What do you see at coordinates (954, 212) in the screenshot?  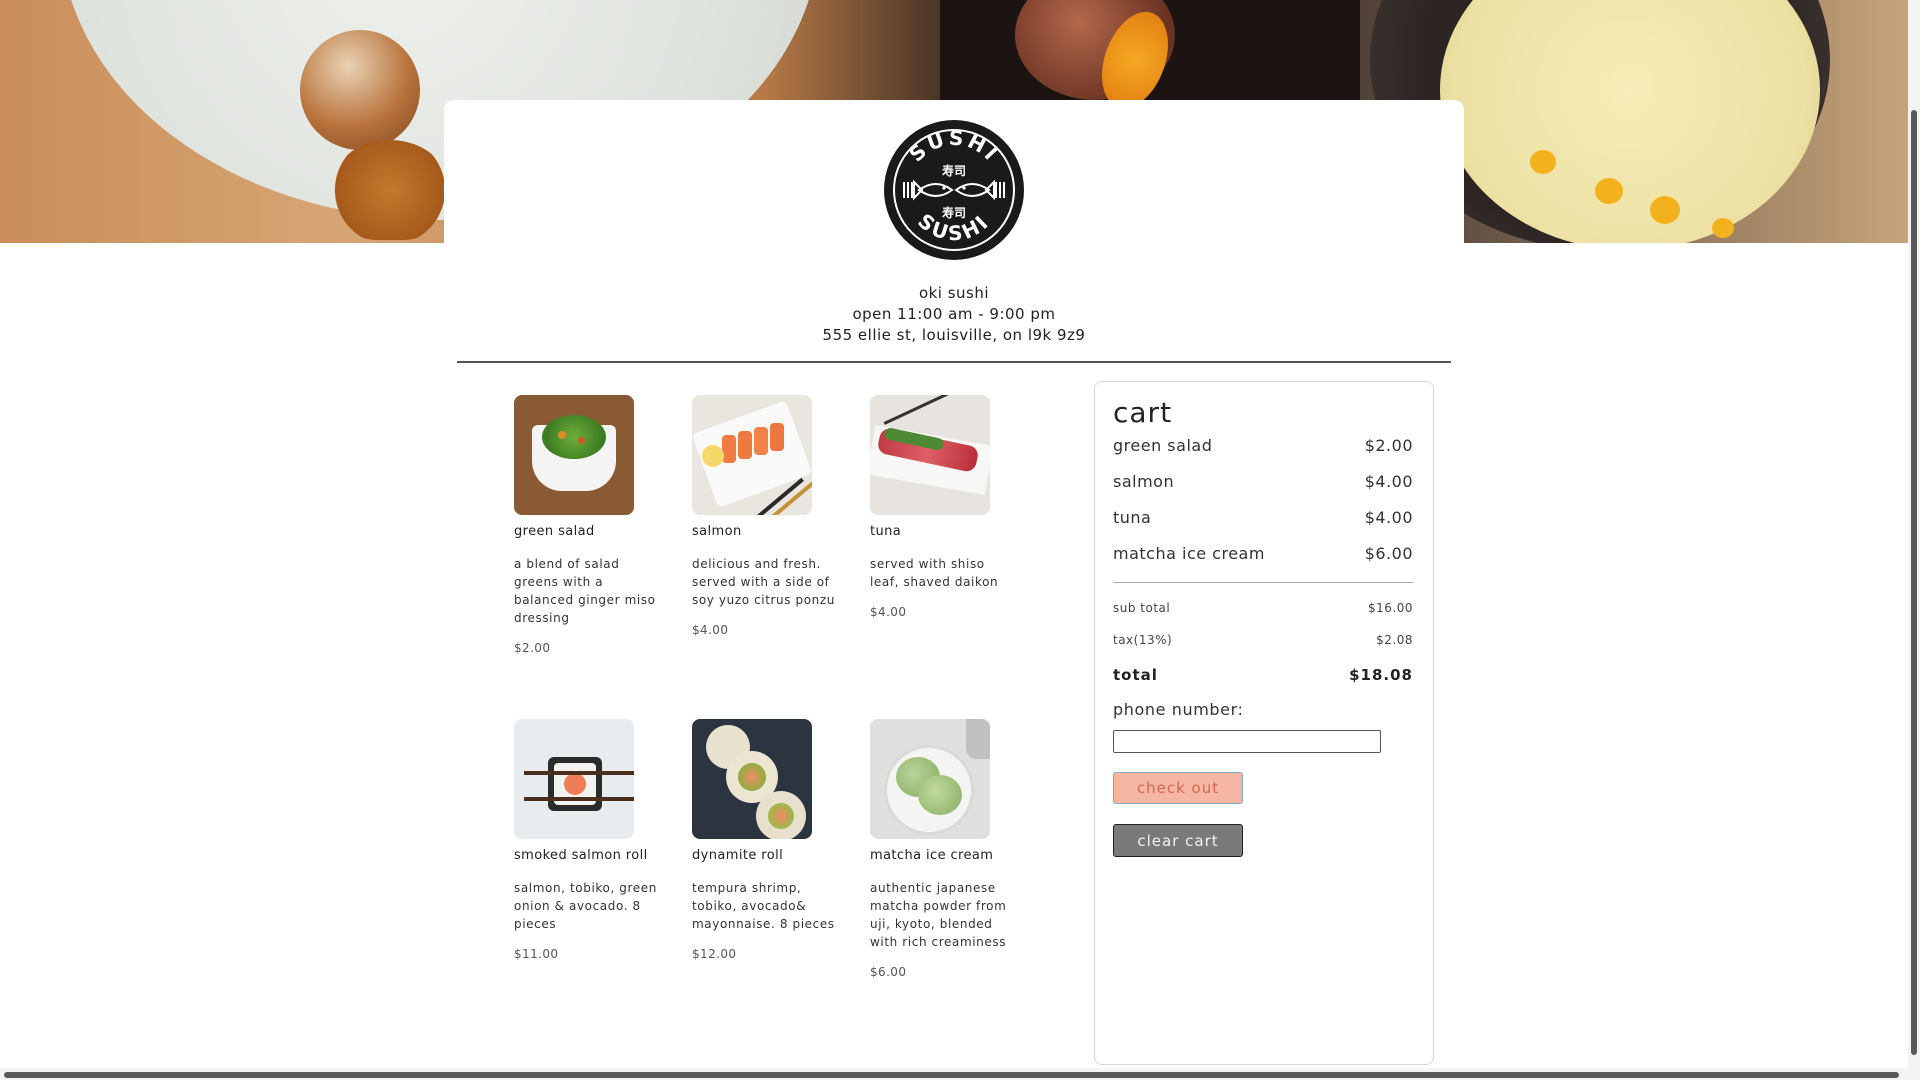 I see `logo-kanji-bottom: 寿司` at bounding box center [954, 212].